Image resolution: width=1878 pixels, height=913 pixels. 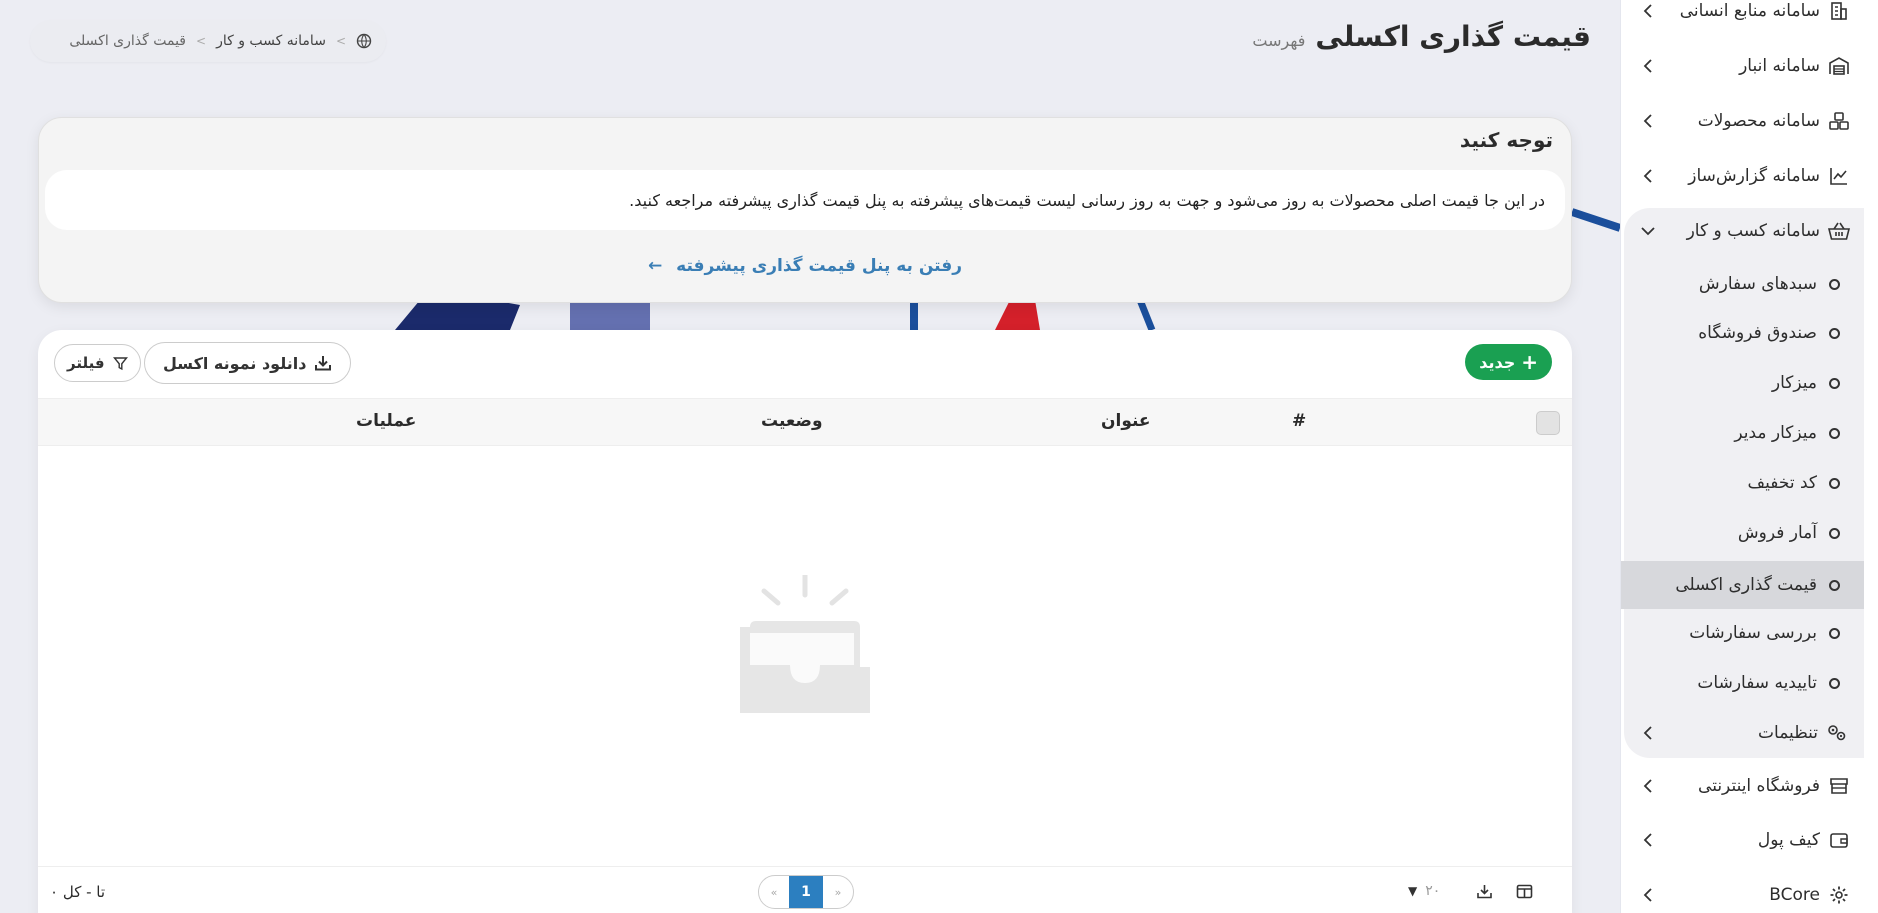 What do you see at coordinates (1782, 483) in the screenshot?
I see `sidebar-subitem-label: کد تخفیف` at bounding box center [1782, 483].